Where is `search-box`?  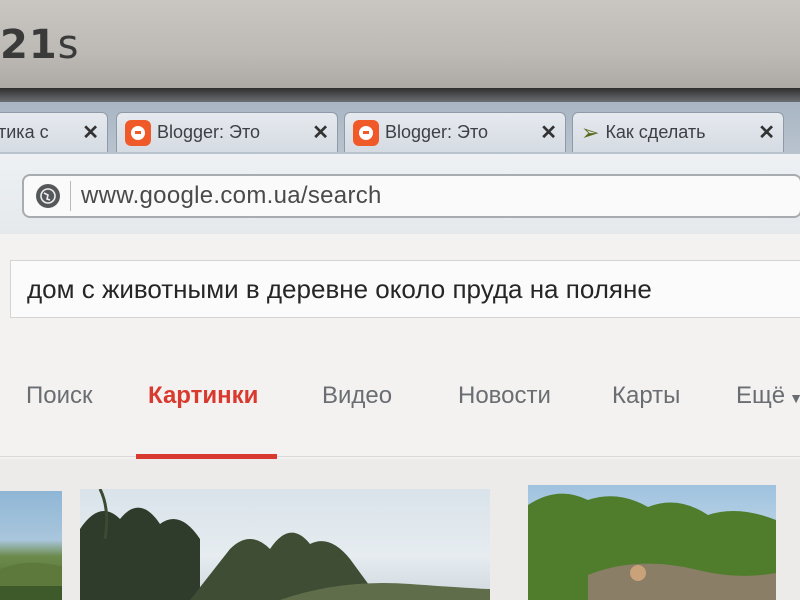 search-box is located at coordinates (405, 289).